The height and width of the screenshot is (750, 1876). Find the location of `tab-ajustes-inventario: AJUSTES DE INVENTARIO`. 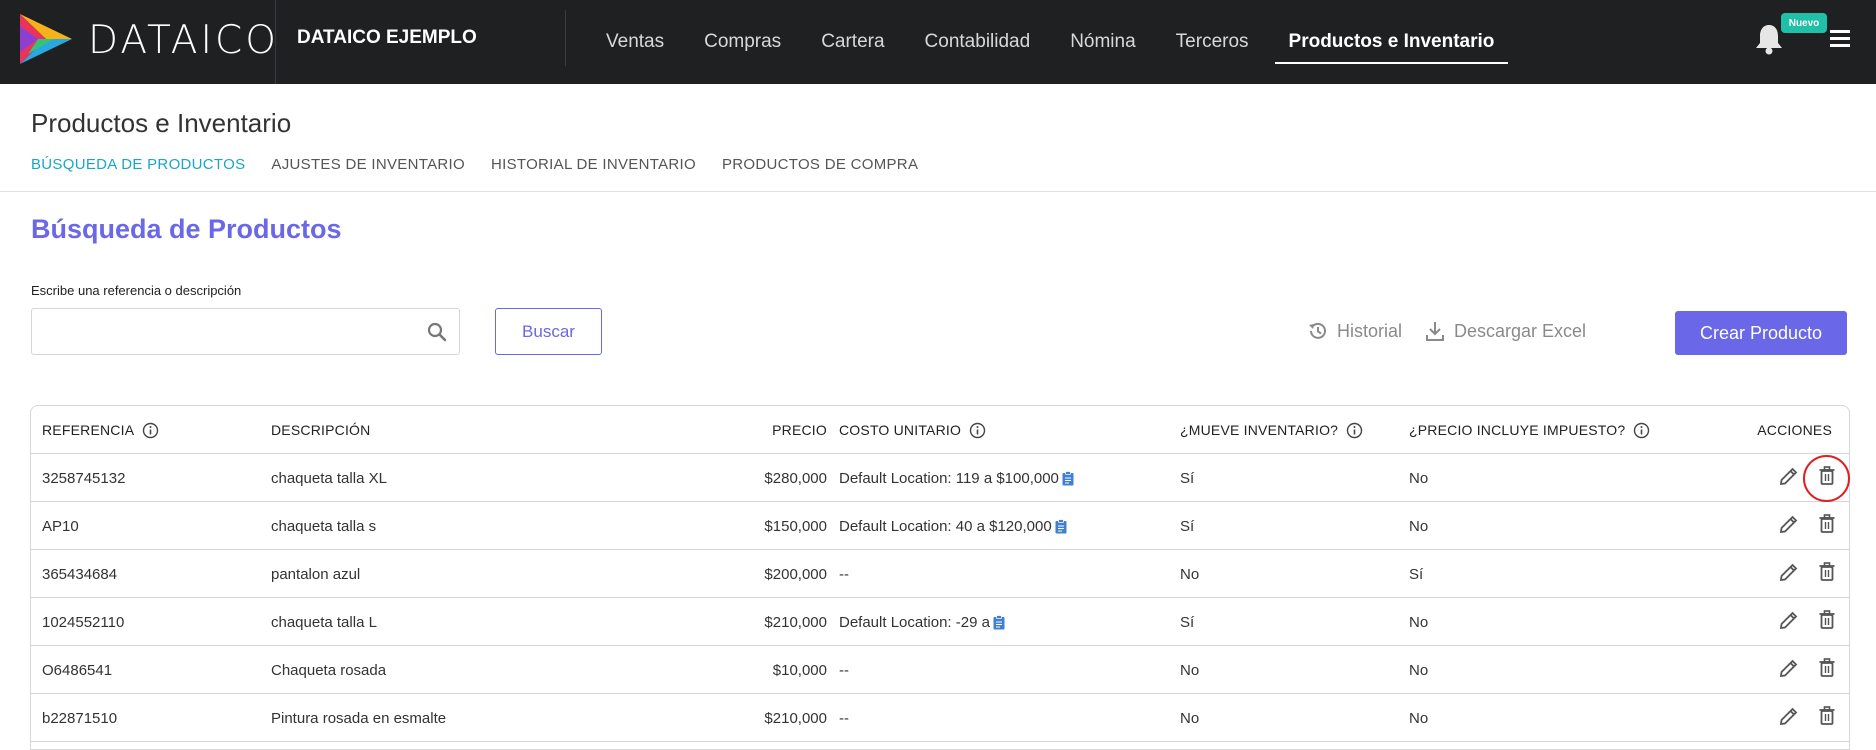

tab-ajustes-inventario: AJUSTES DE INVENTARIO is located at coordinates (368, 164).